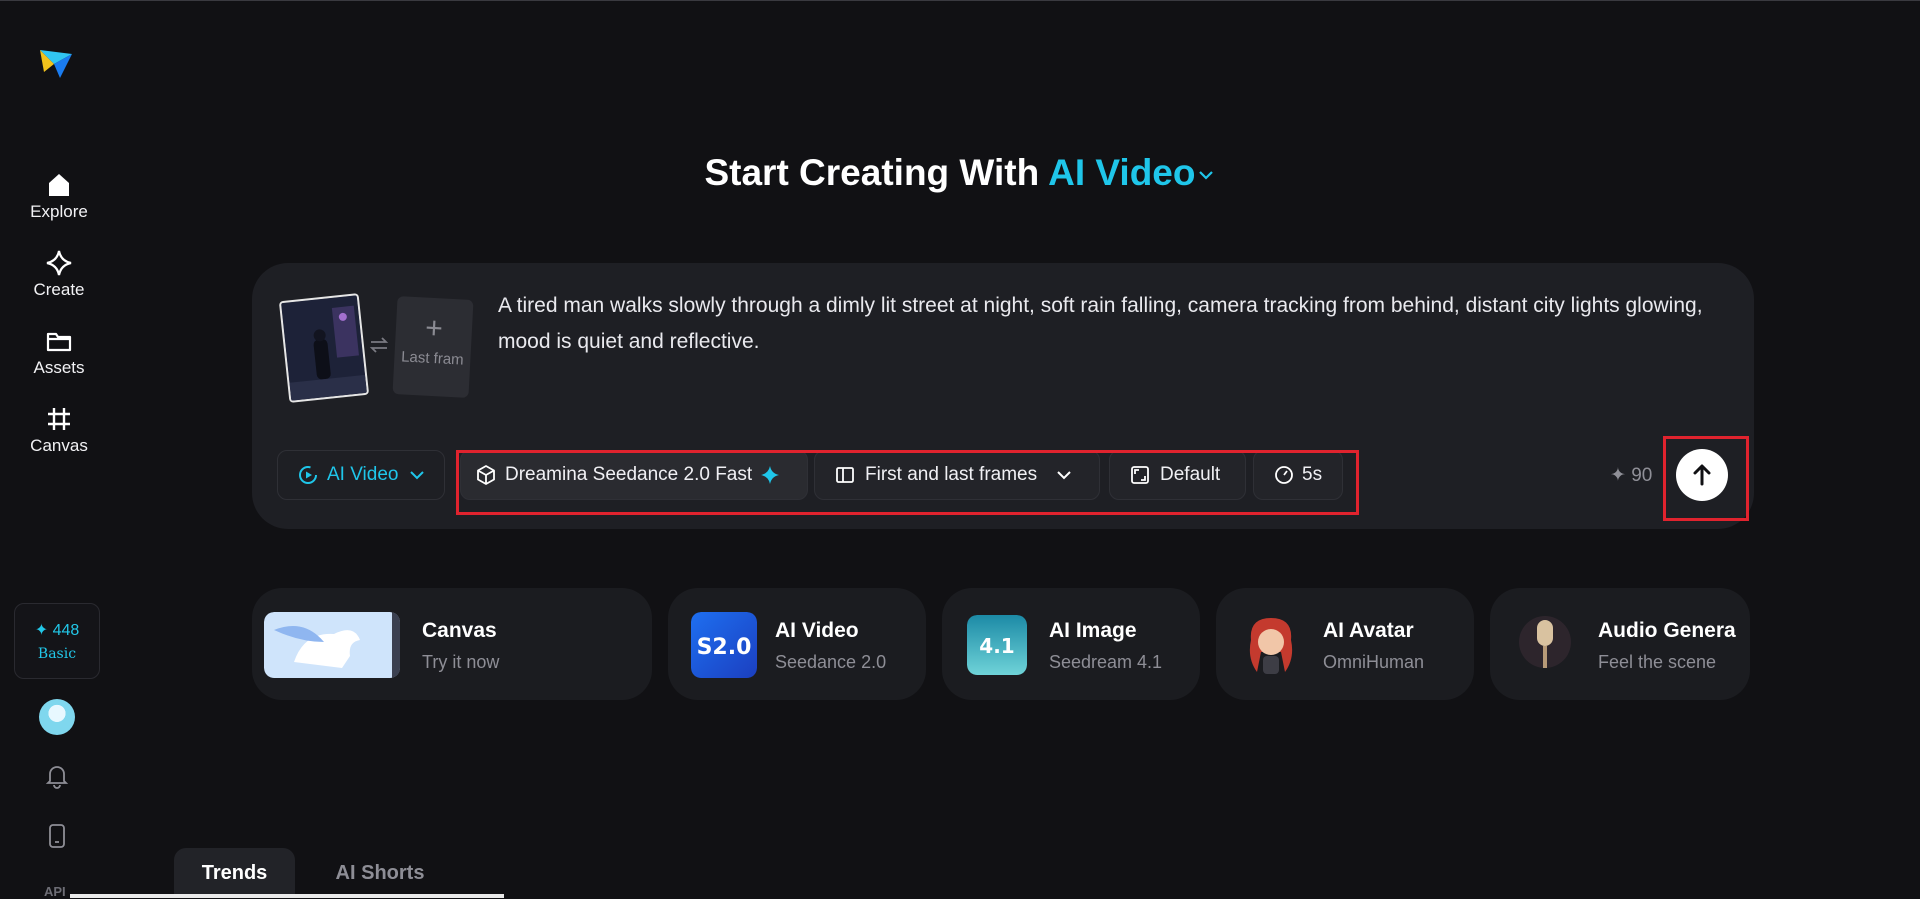  Describe the element at coordinates (59, 289) in the screenshot. I see `sidebar-item-label: Create` at that location.